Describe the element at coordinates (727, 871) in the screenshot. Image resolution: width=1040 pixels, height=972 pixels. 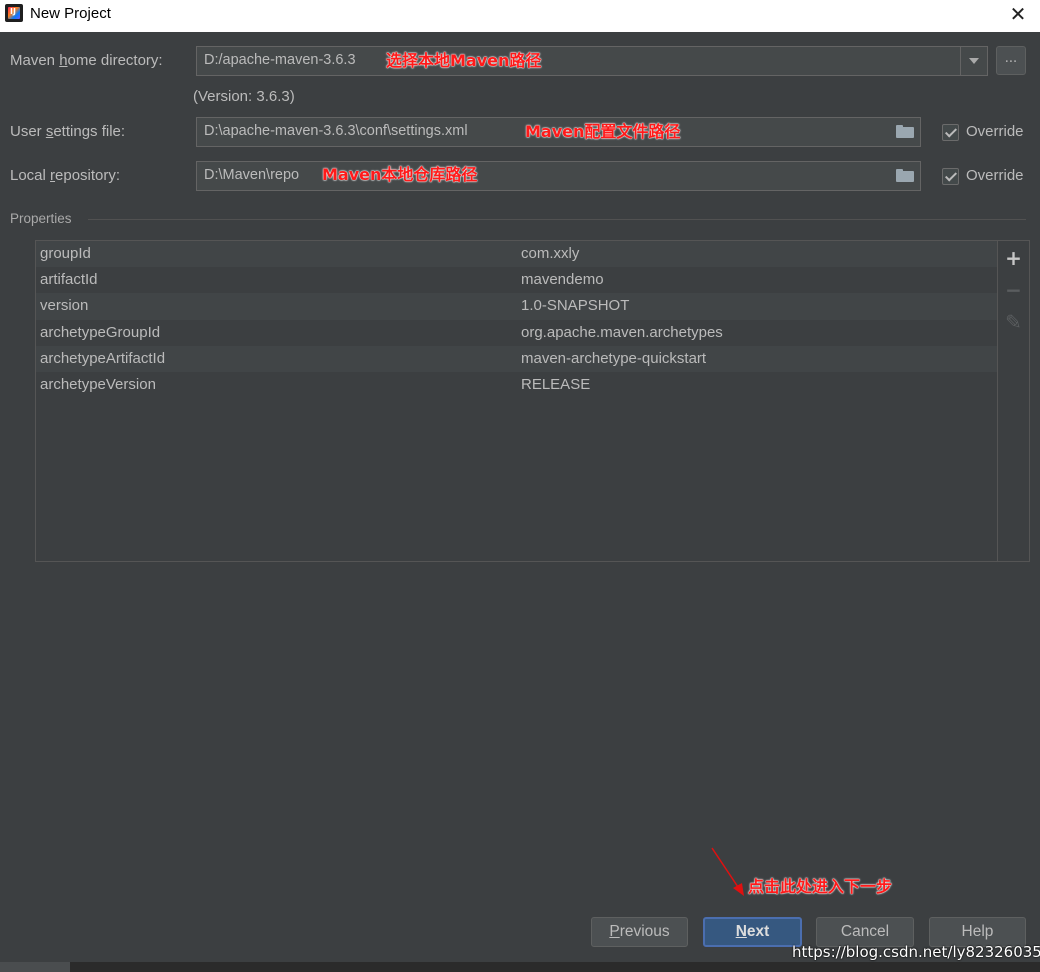
I see `annotation-arrow-icon` at that location.